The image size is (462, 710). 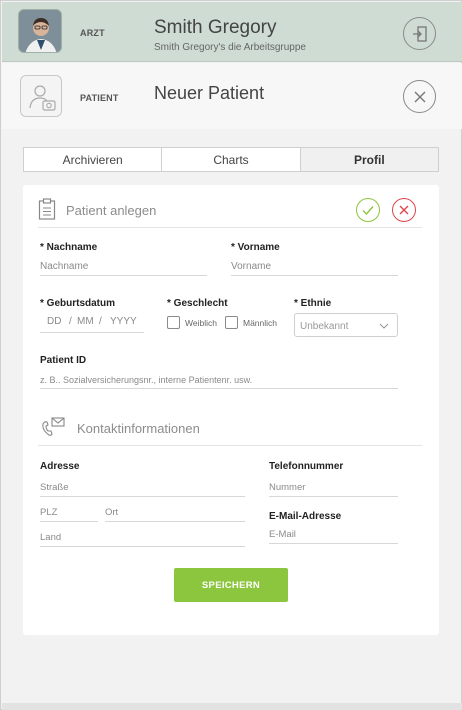 What do you see at coordinates (333, 536) in the screenshot?
I see `email-input: E-Mail` at bounding box center [333, 536].